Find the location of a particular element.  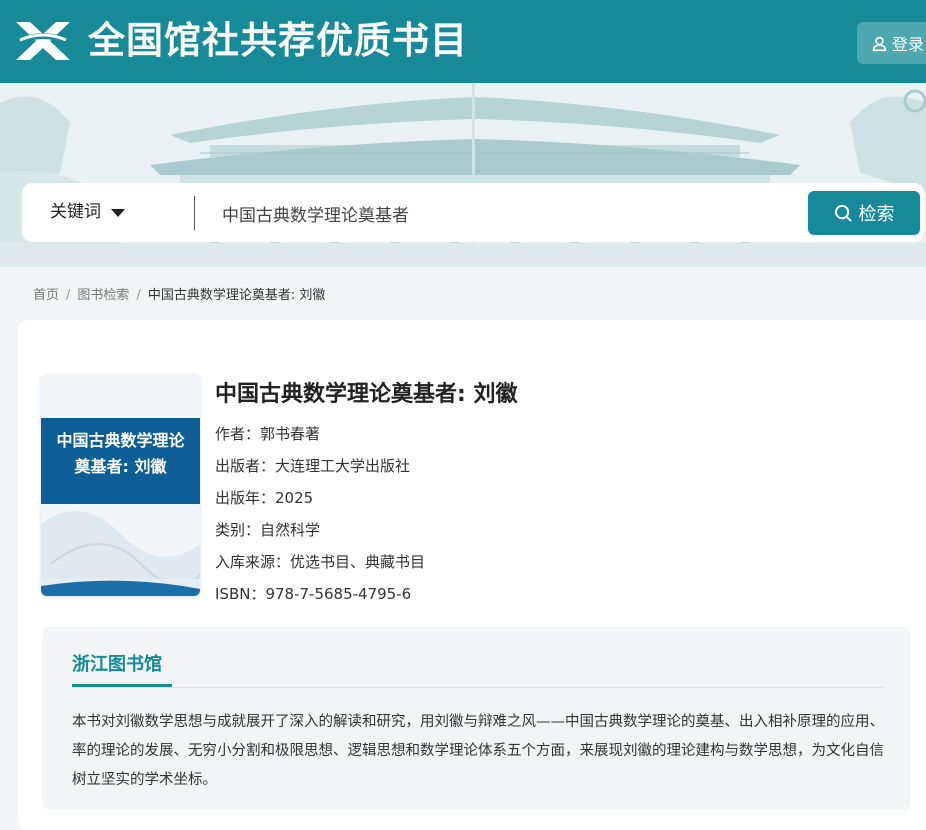

tab-divider is located at coordinates (478, 687).